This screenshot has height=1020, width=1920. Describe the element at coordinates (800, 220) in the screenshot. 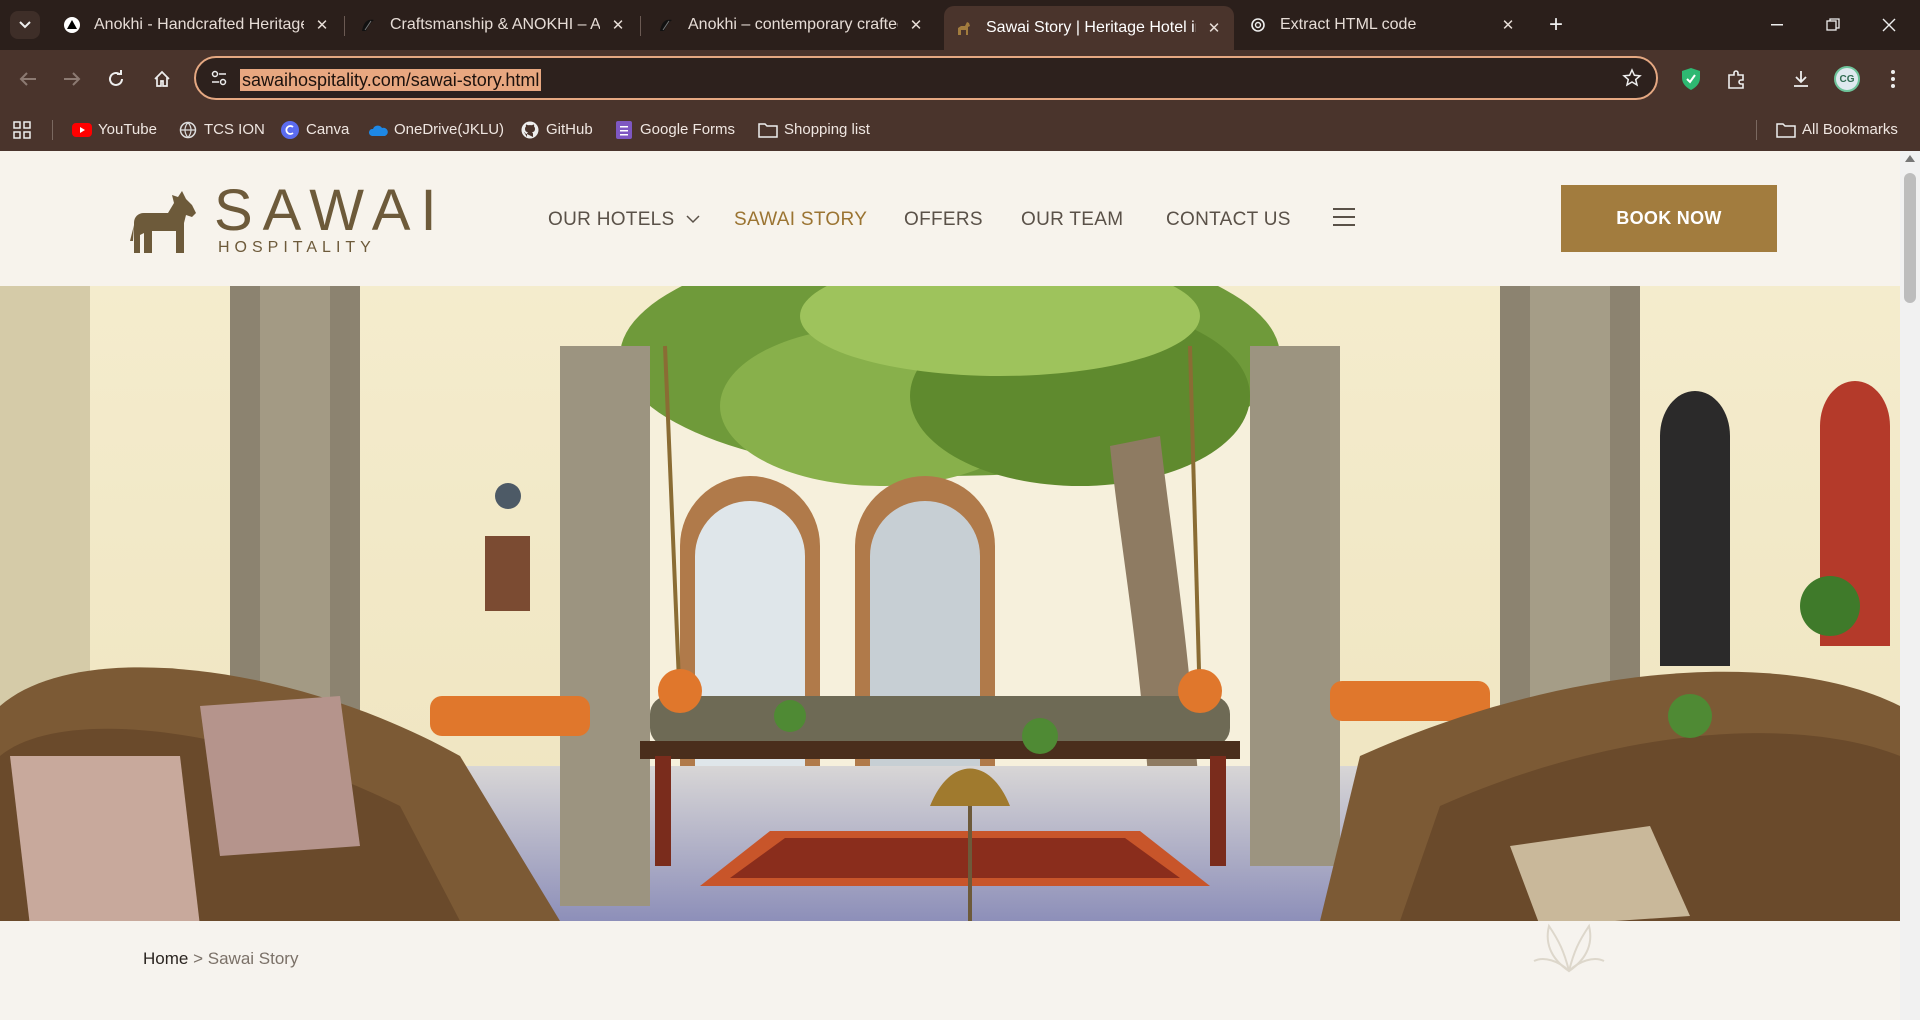

I see `nav-sawai-story: SAWAI STORY` at that location.